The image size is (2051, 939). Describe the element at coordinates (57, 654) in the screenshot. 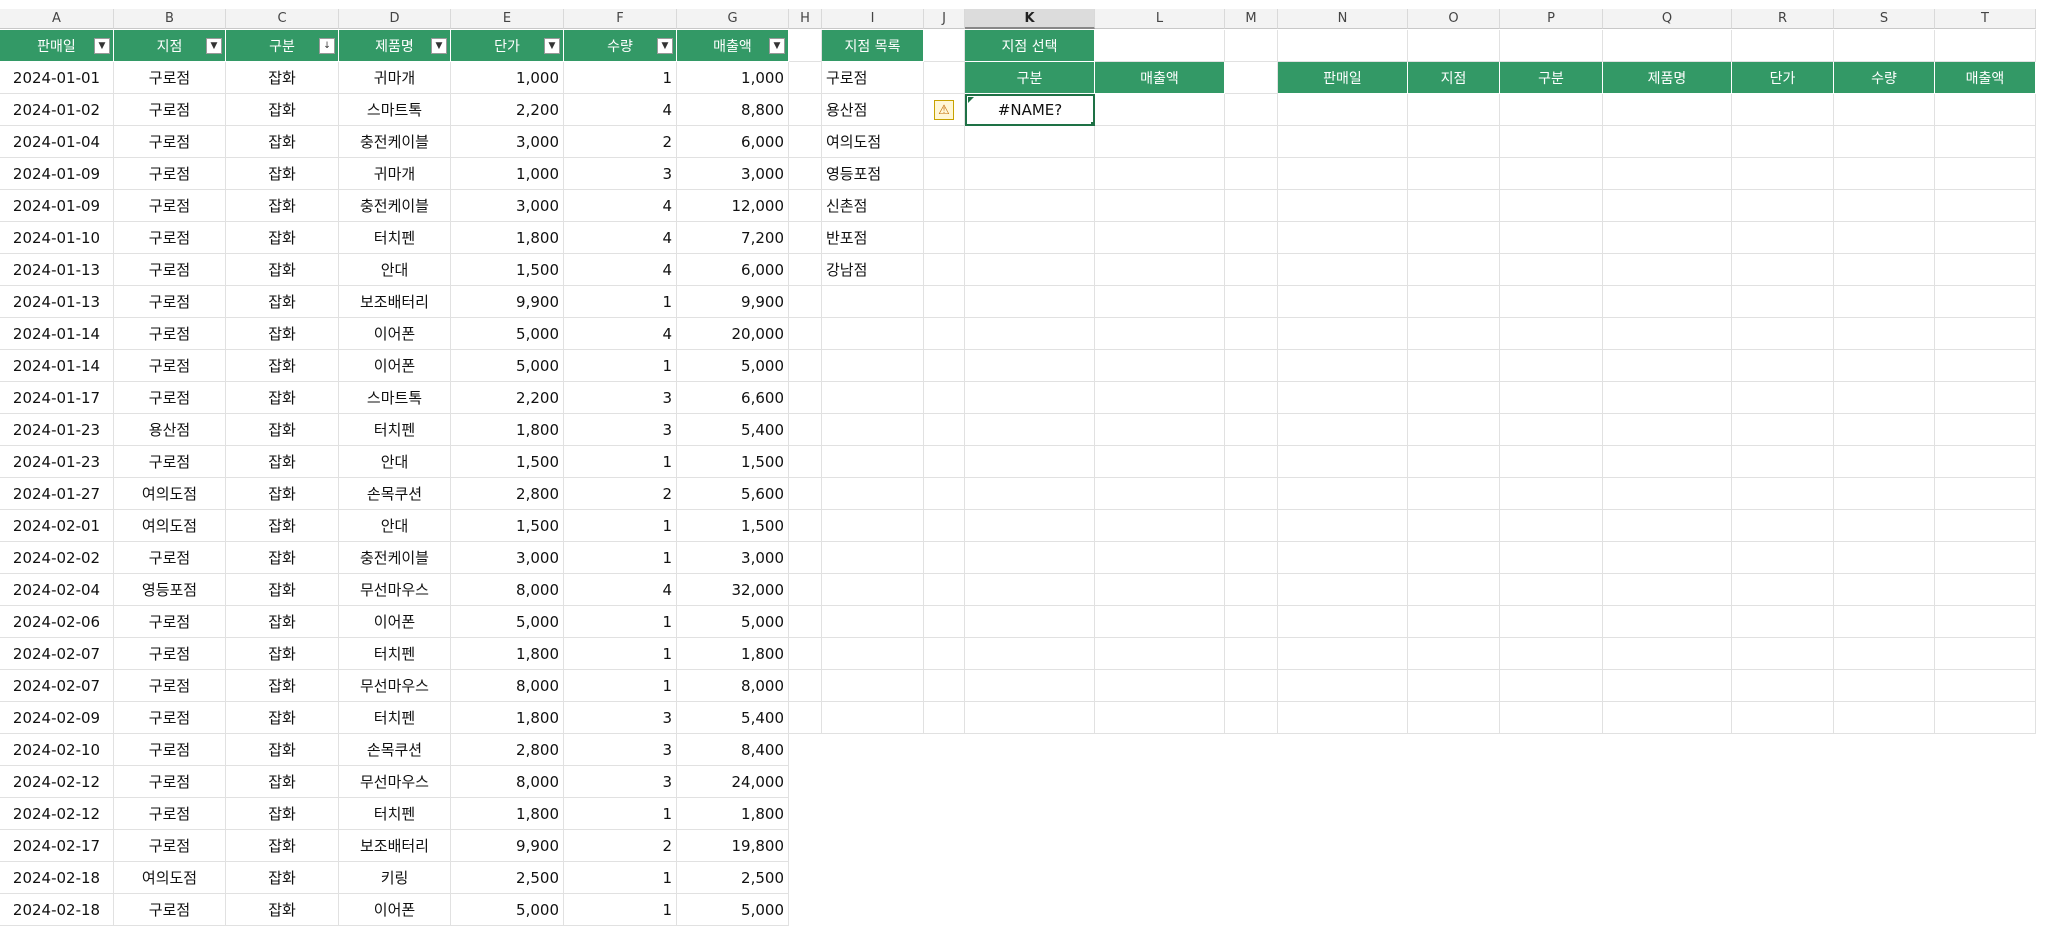

I see `table-cell: 2024-02-07` at that location.